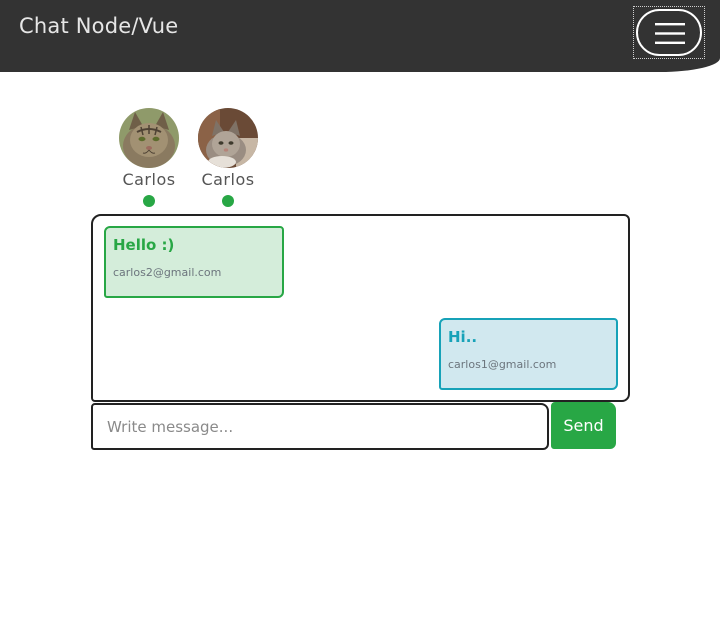  I want to click on online-users-list: Carlos Carlos, so click(192, 158).